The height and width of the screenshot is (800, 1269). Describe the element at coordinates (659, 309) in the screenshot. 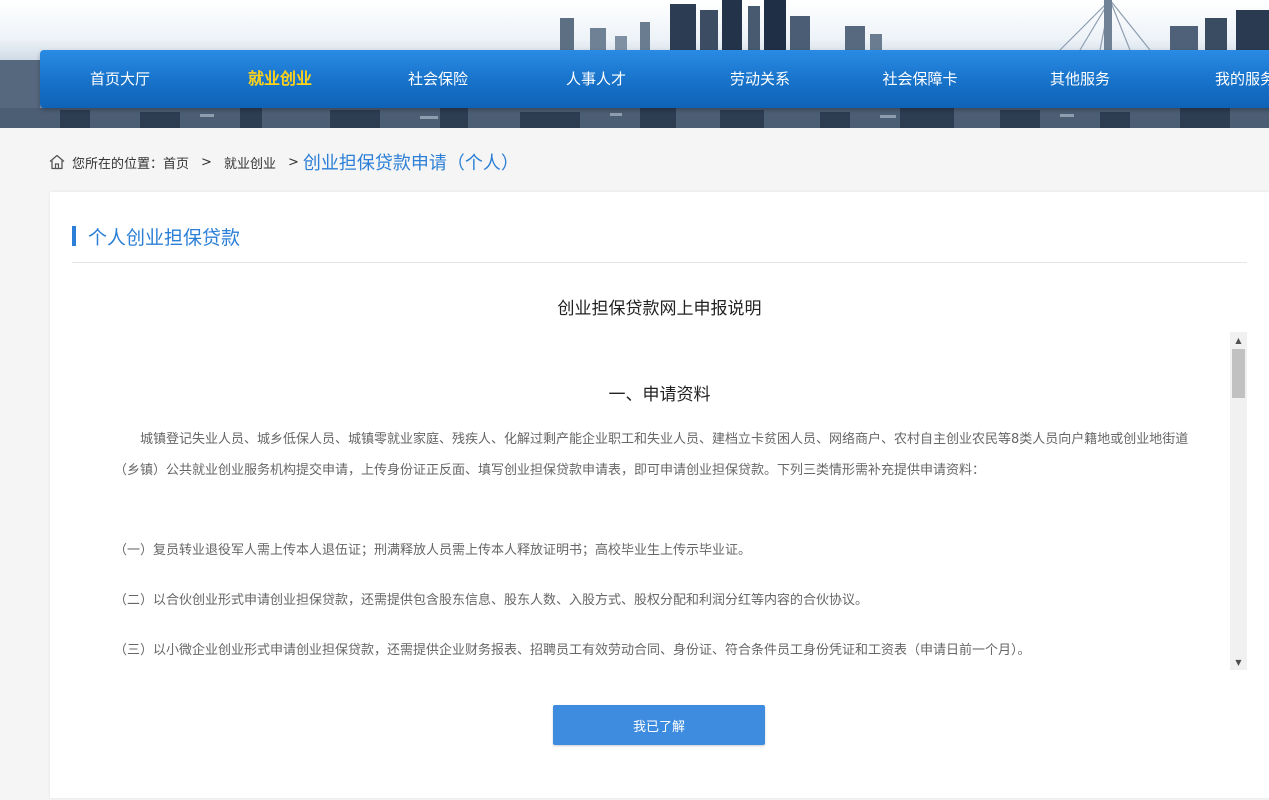

I see `notice-title: 创业担保贷款网上申报说明` at that location.